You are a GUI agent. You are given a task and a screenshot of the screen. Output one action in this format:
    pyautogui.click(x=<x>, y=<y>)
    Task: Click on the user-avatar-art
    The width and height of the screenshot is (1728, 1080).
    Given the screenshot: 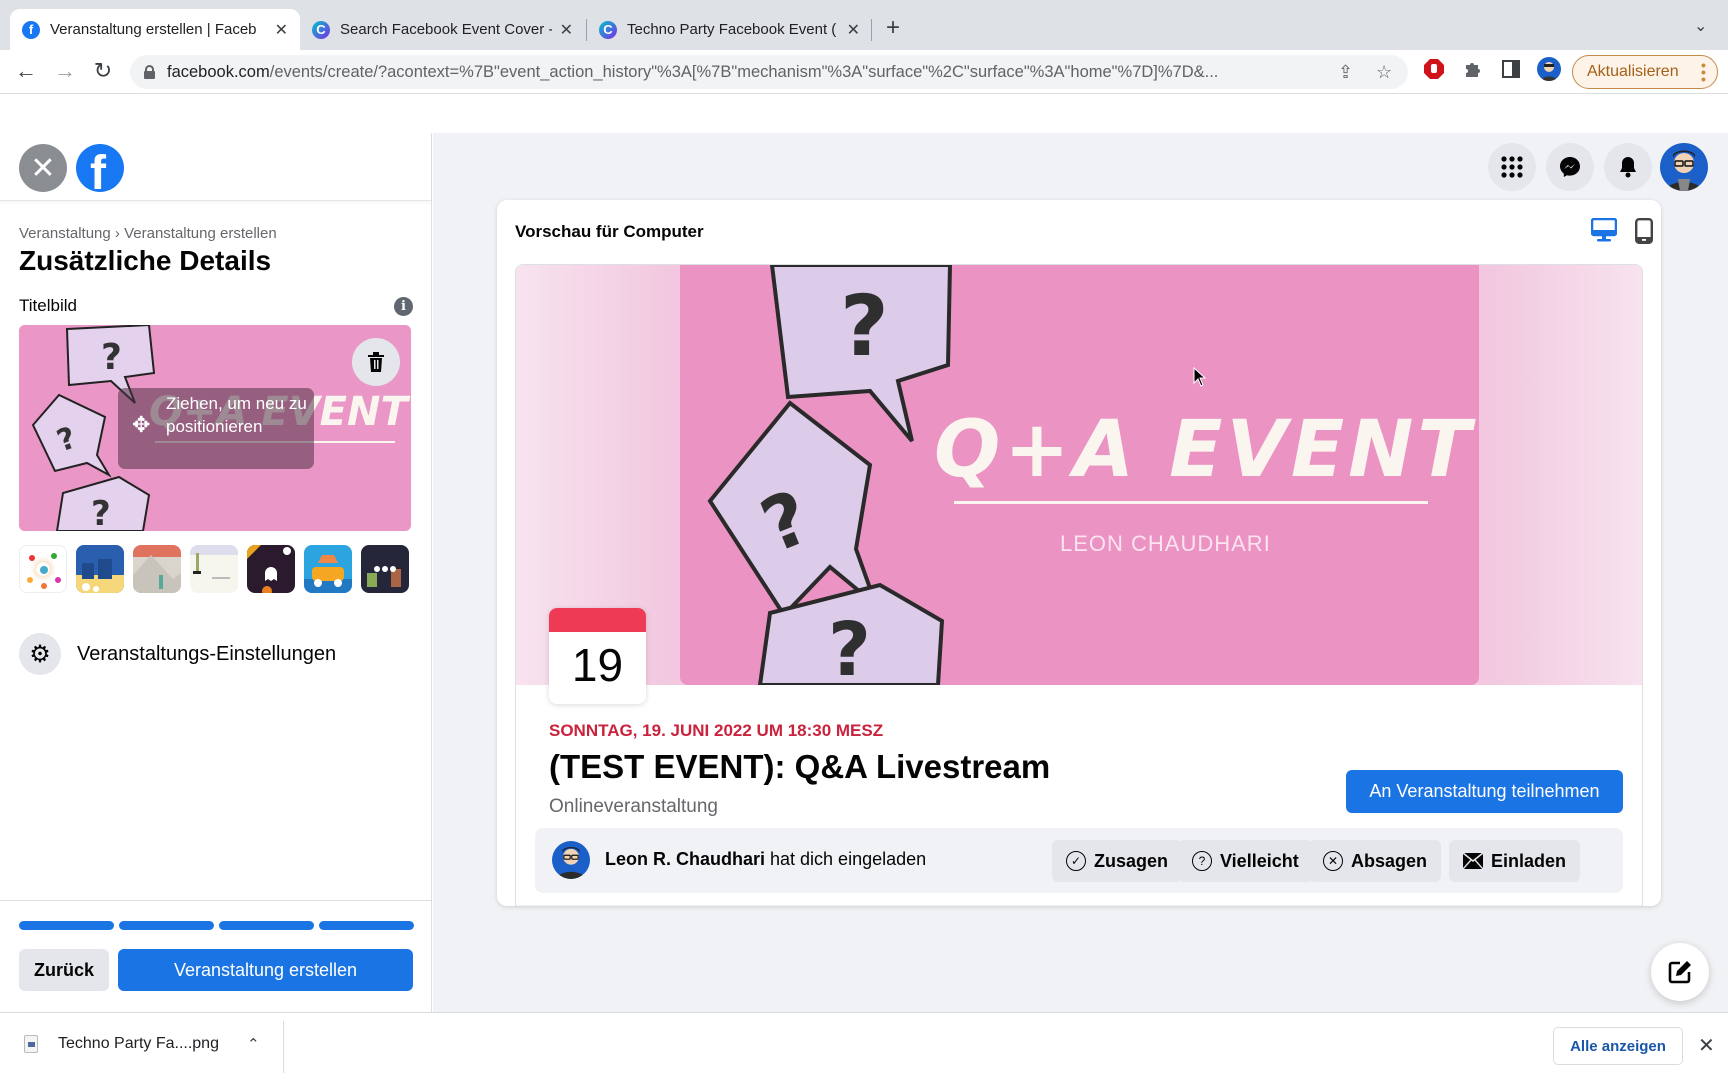 What is the action you would take?
    pyautogui.click(x=1684, y=170)
    